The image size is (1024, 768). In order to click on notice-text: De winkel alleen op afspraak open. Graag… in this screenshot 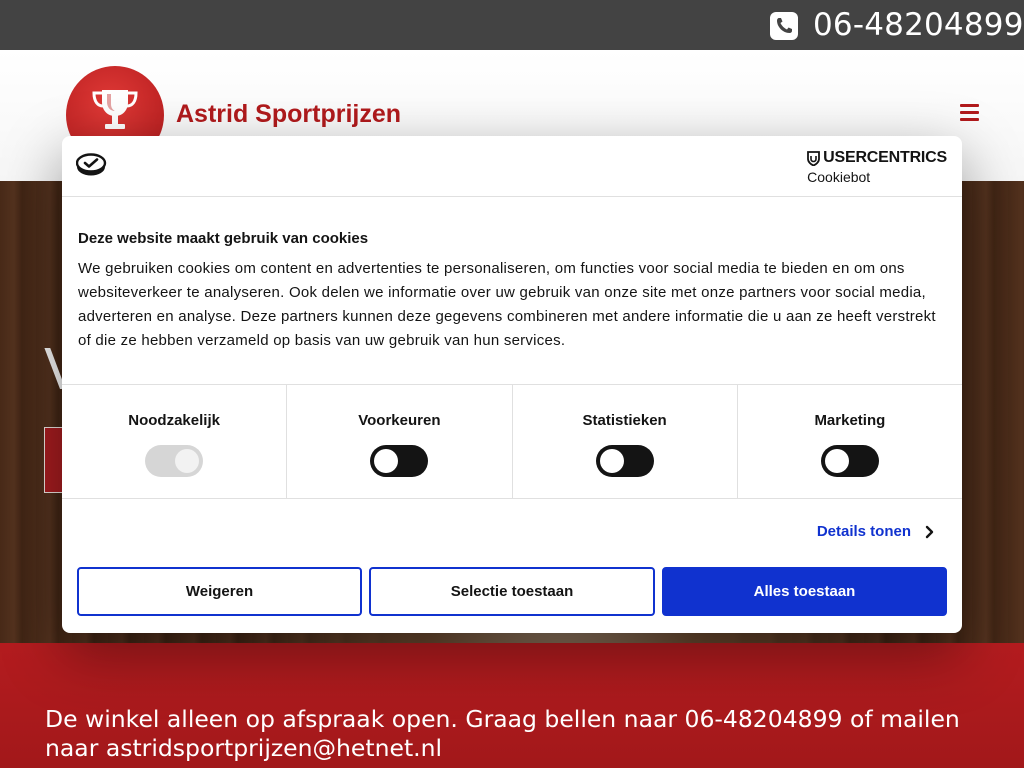, I will do `click(502, 733)`.